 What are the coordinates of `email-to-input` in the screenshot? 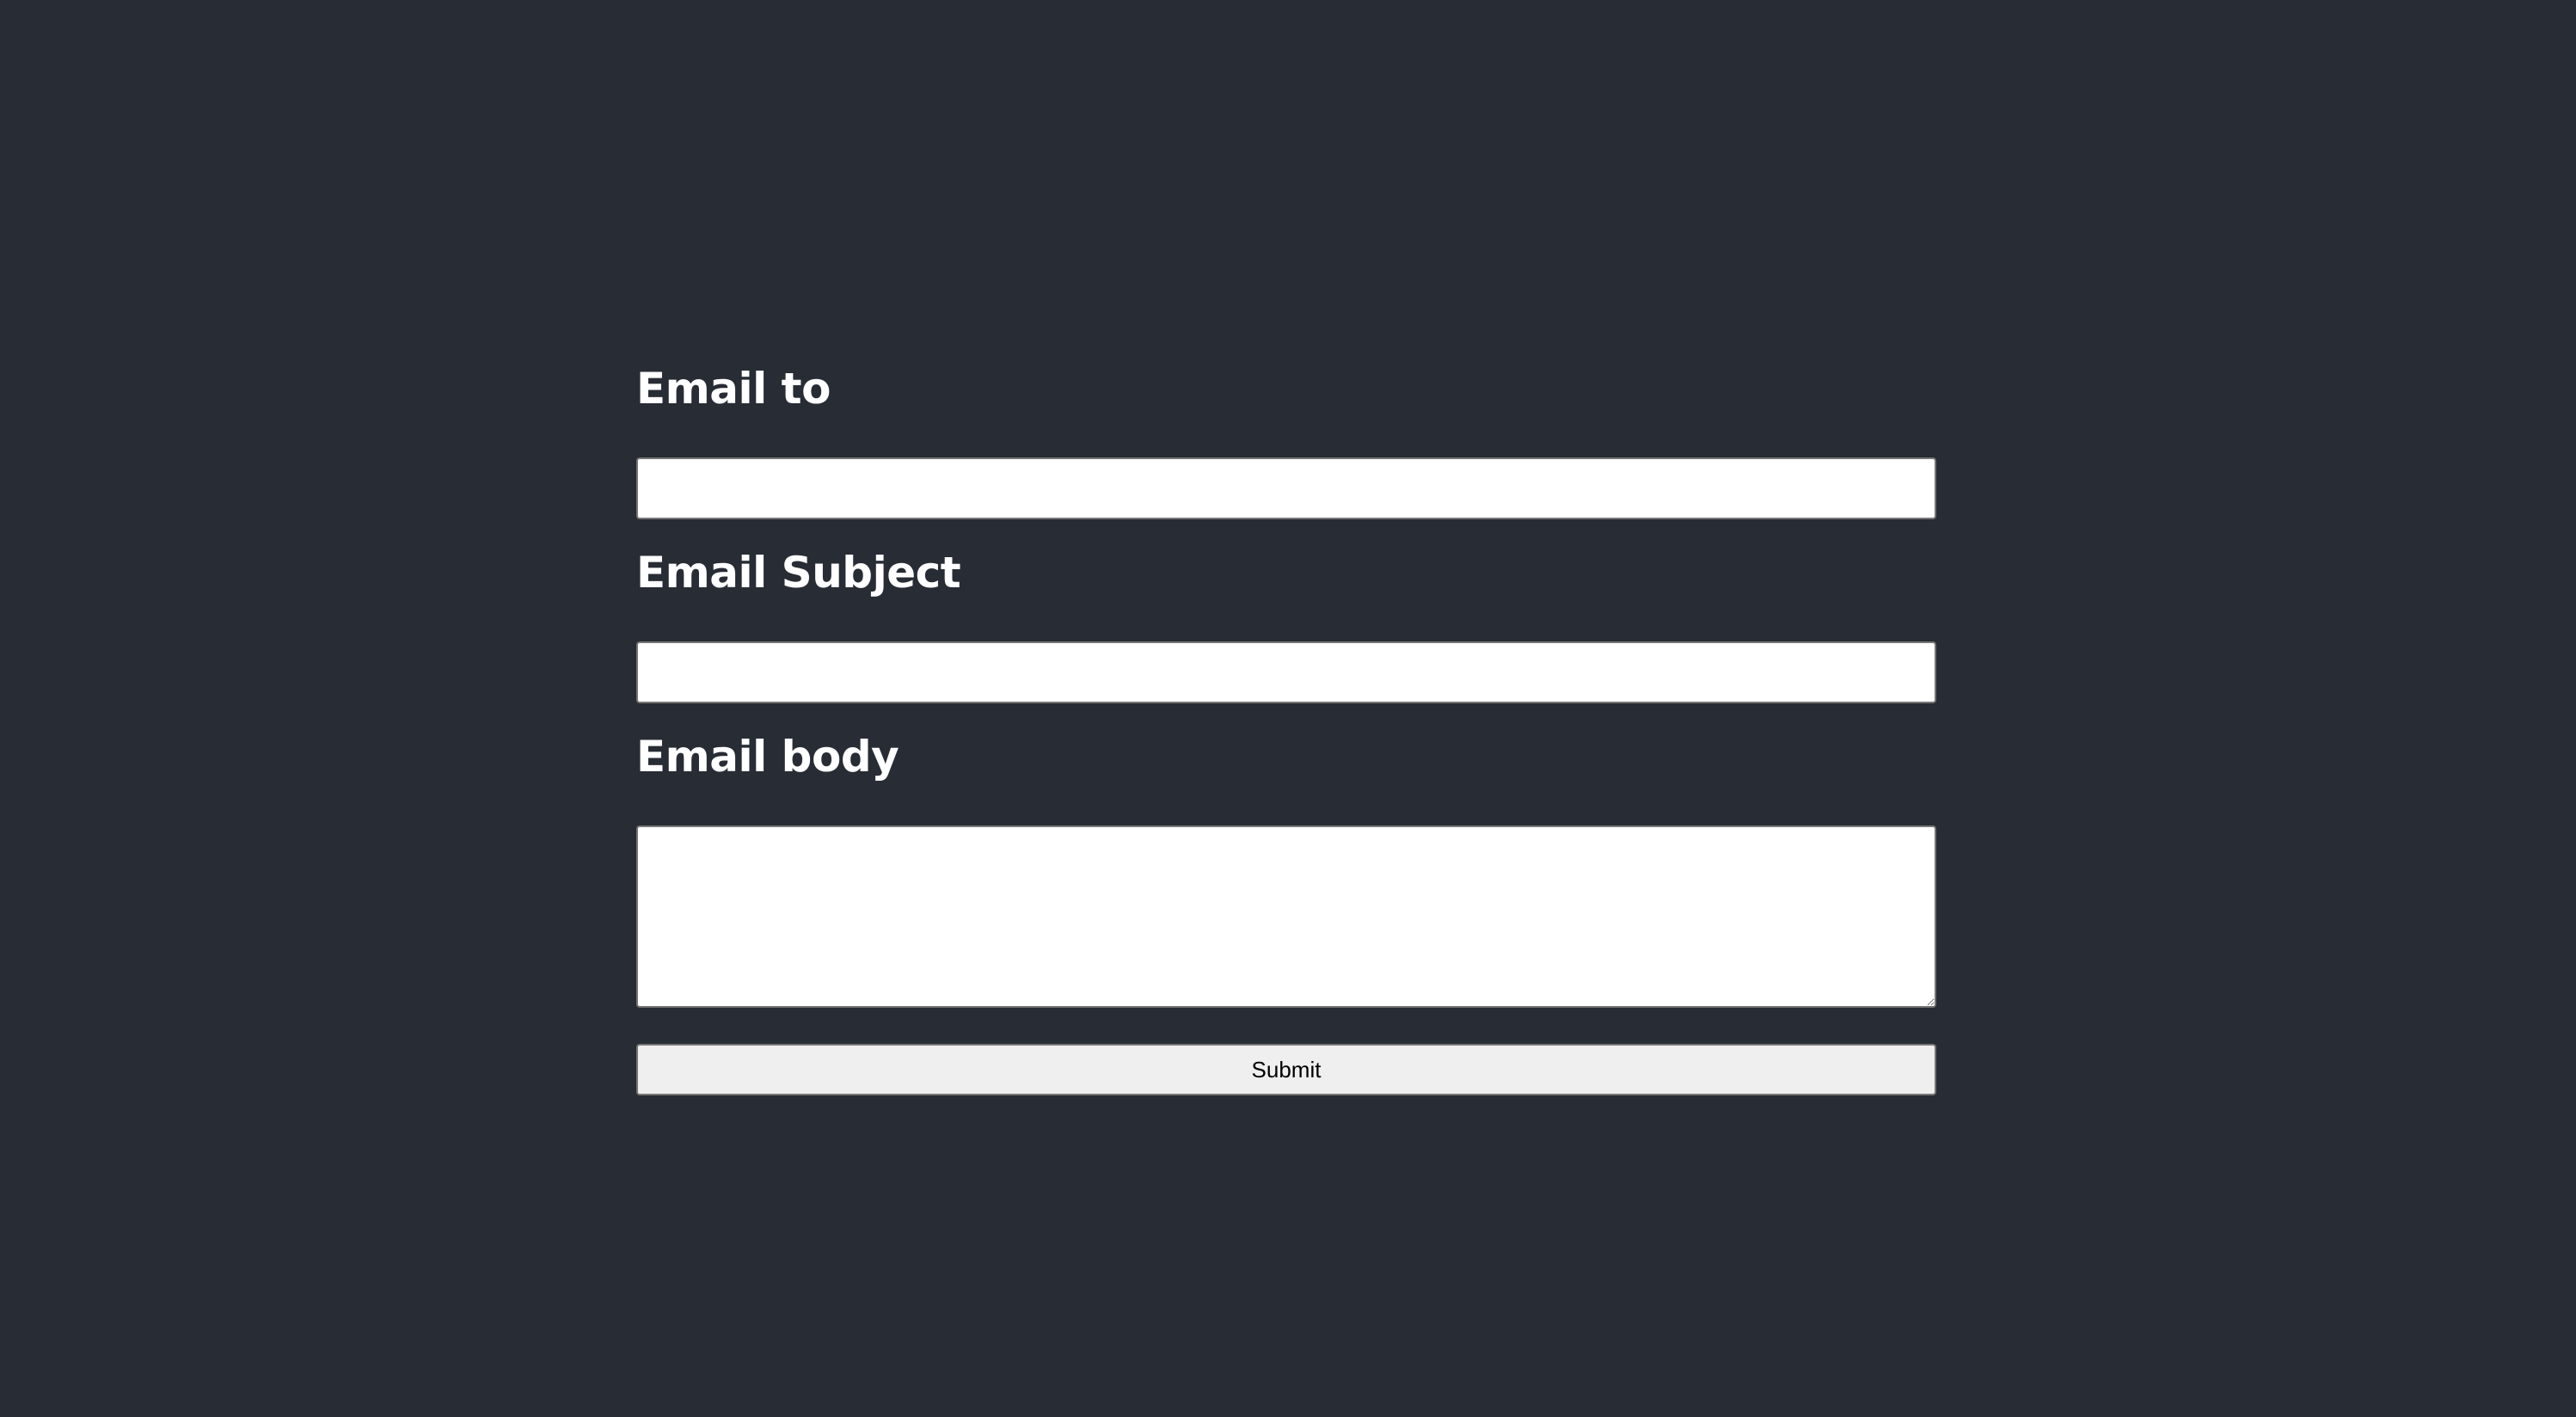 It's located at (1286, 488).